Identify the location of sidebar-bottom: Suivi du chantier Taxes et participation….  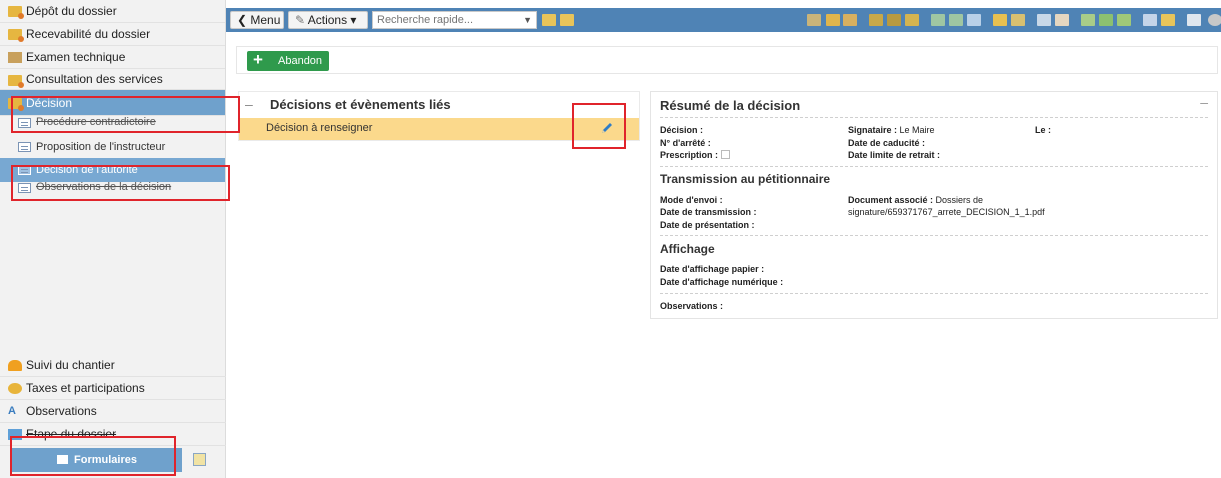
(113, 400).